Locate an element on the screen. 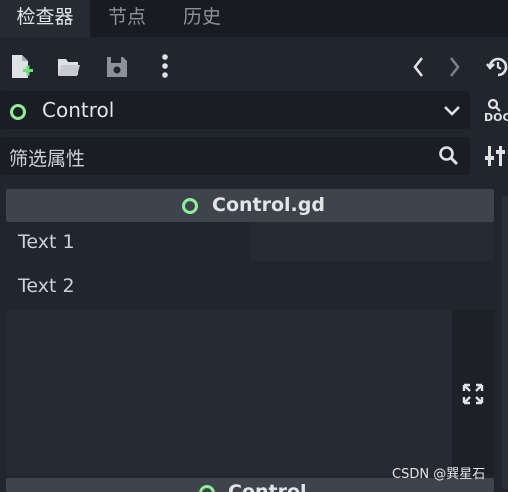 The height and width of the screenshot is (492, 508). tools-icon is located at coordinates (496, 156).